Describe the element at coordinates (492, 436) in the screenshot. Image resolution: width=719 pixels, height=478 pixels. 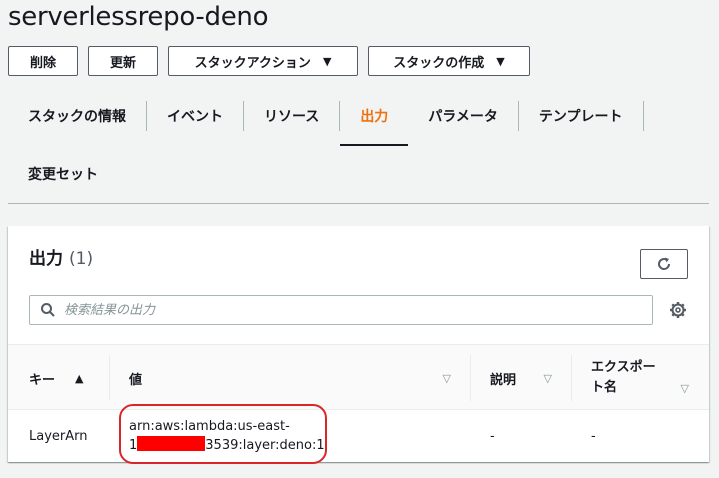
I see `cell-description: -` at that location.